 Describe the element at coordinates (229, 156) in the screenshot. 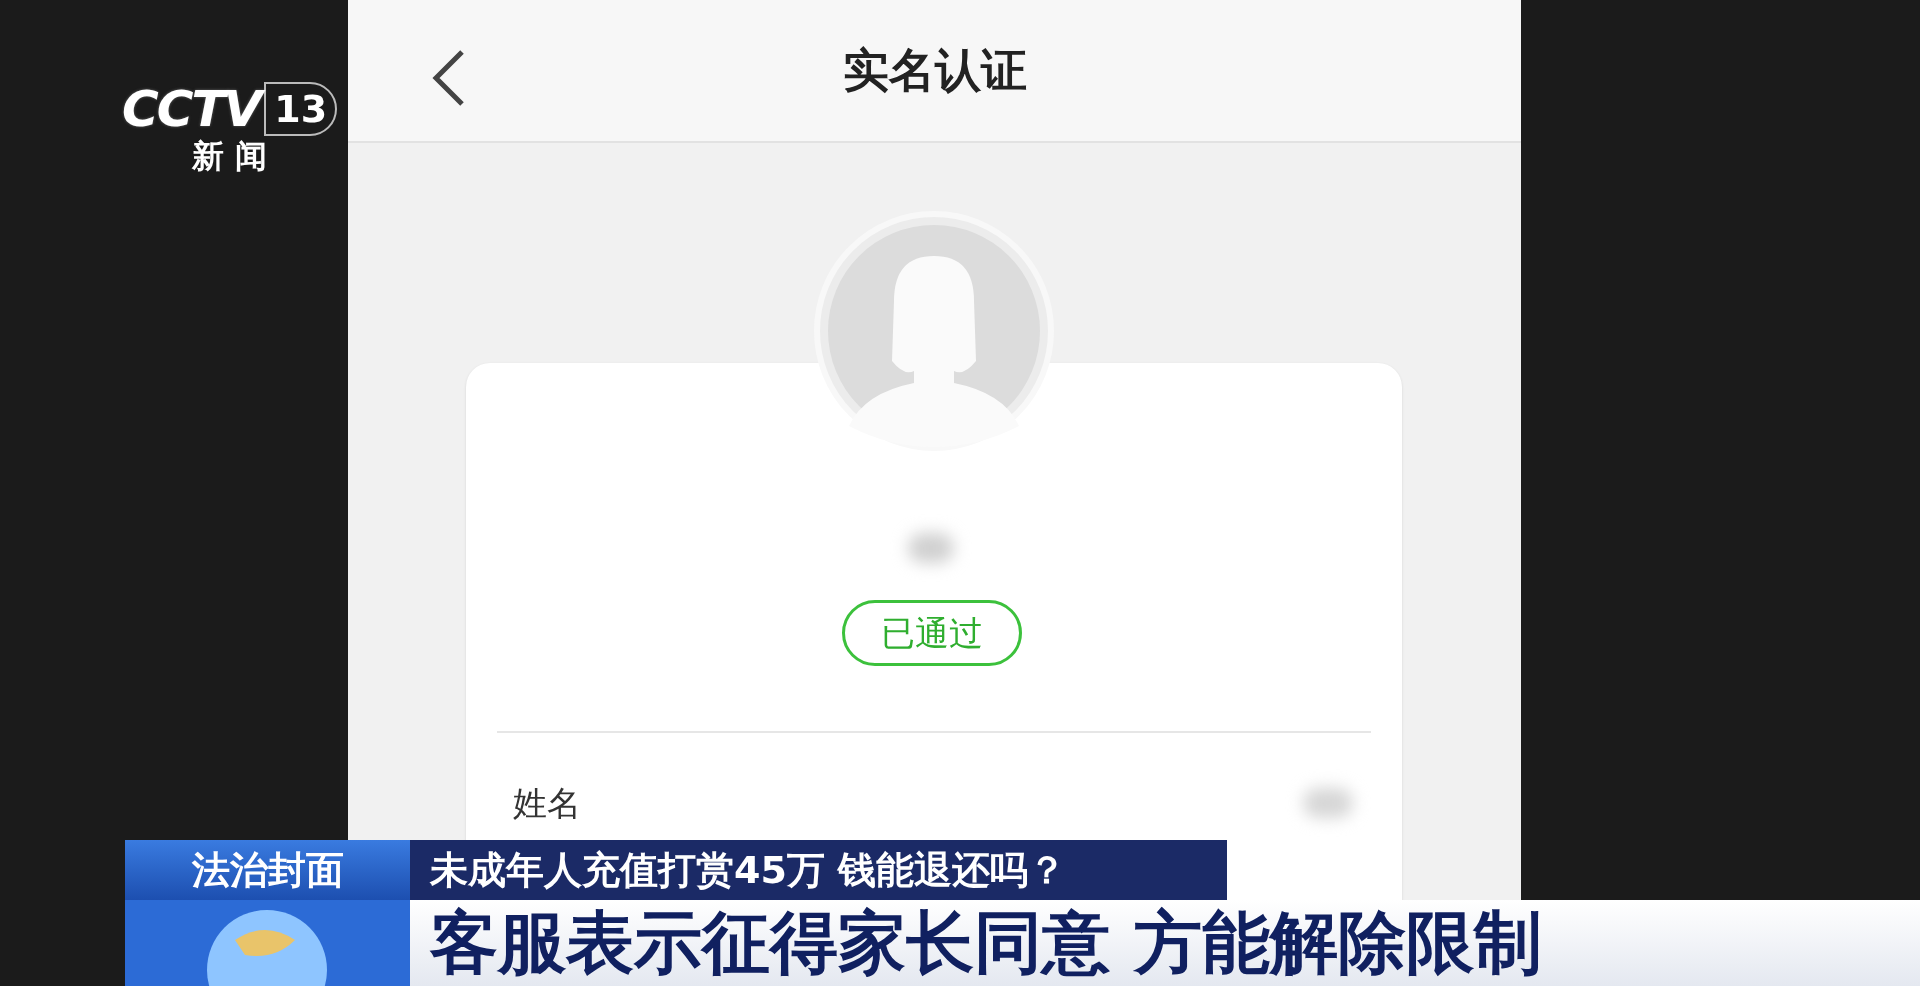

I see `channel-subtitle: 新 闻` at that location.